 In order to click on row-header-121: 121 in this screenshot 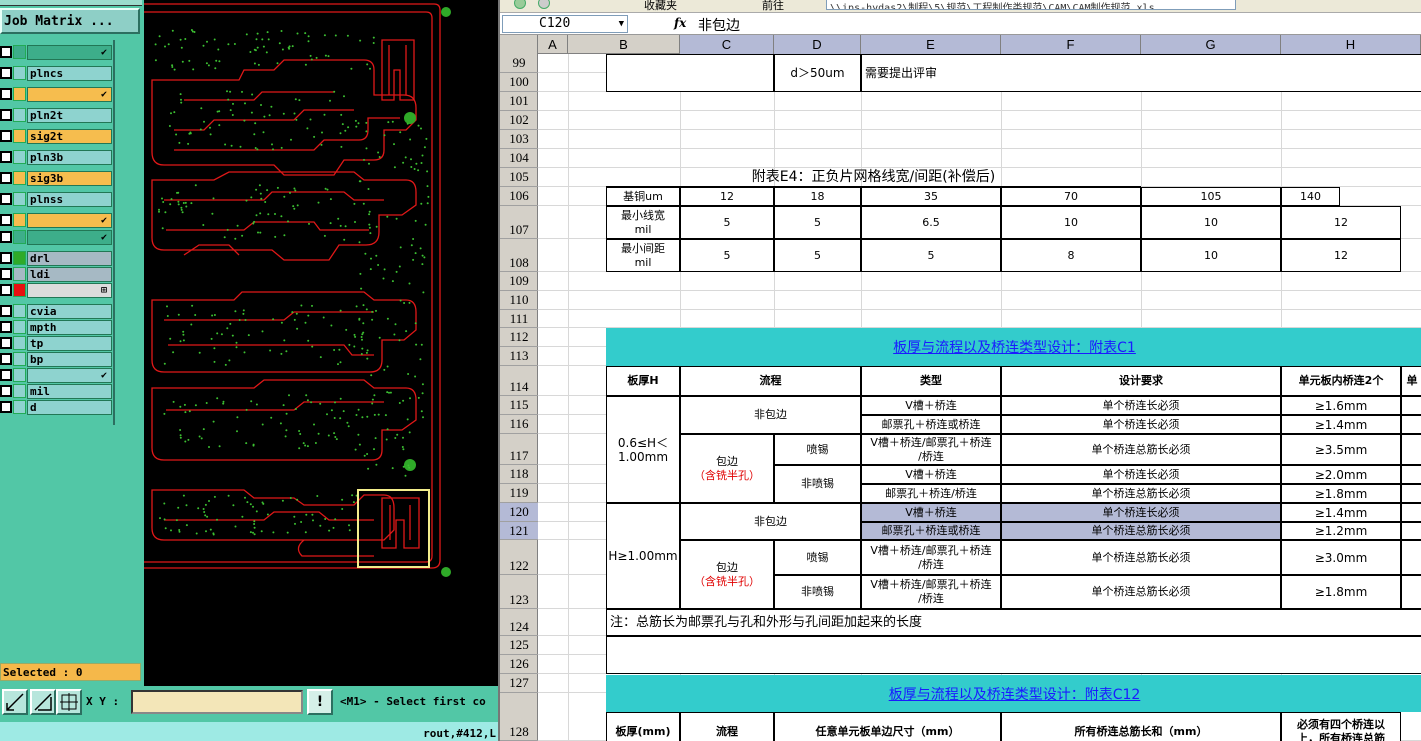, I will do `click(519, 531)`.